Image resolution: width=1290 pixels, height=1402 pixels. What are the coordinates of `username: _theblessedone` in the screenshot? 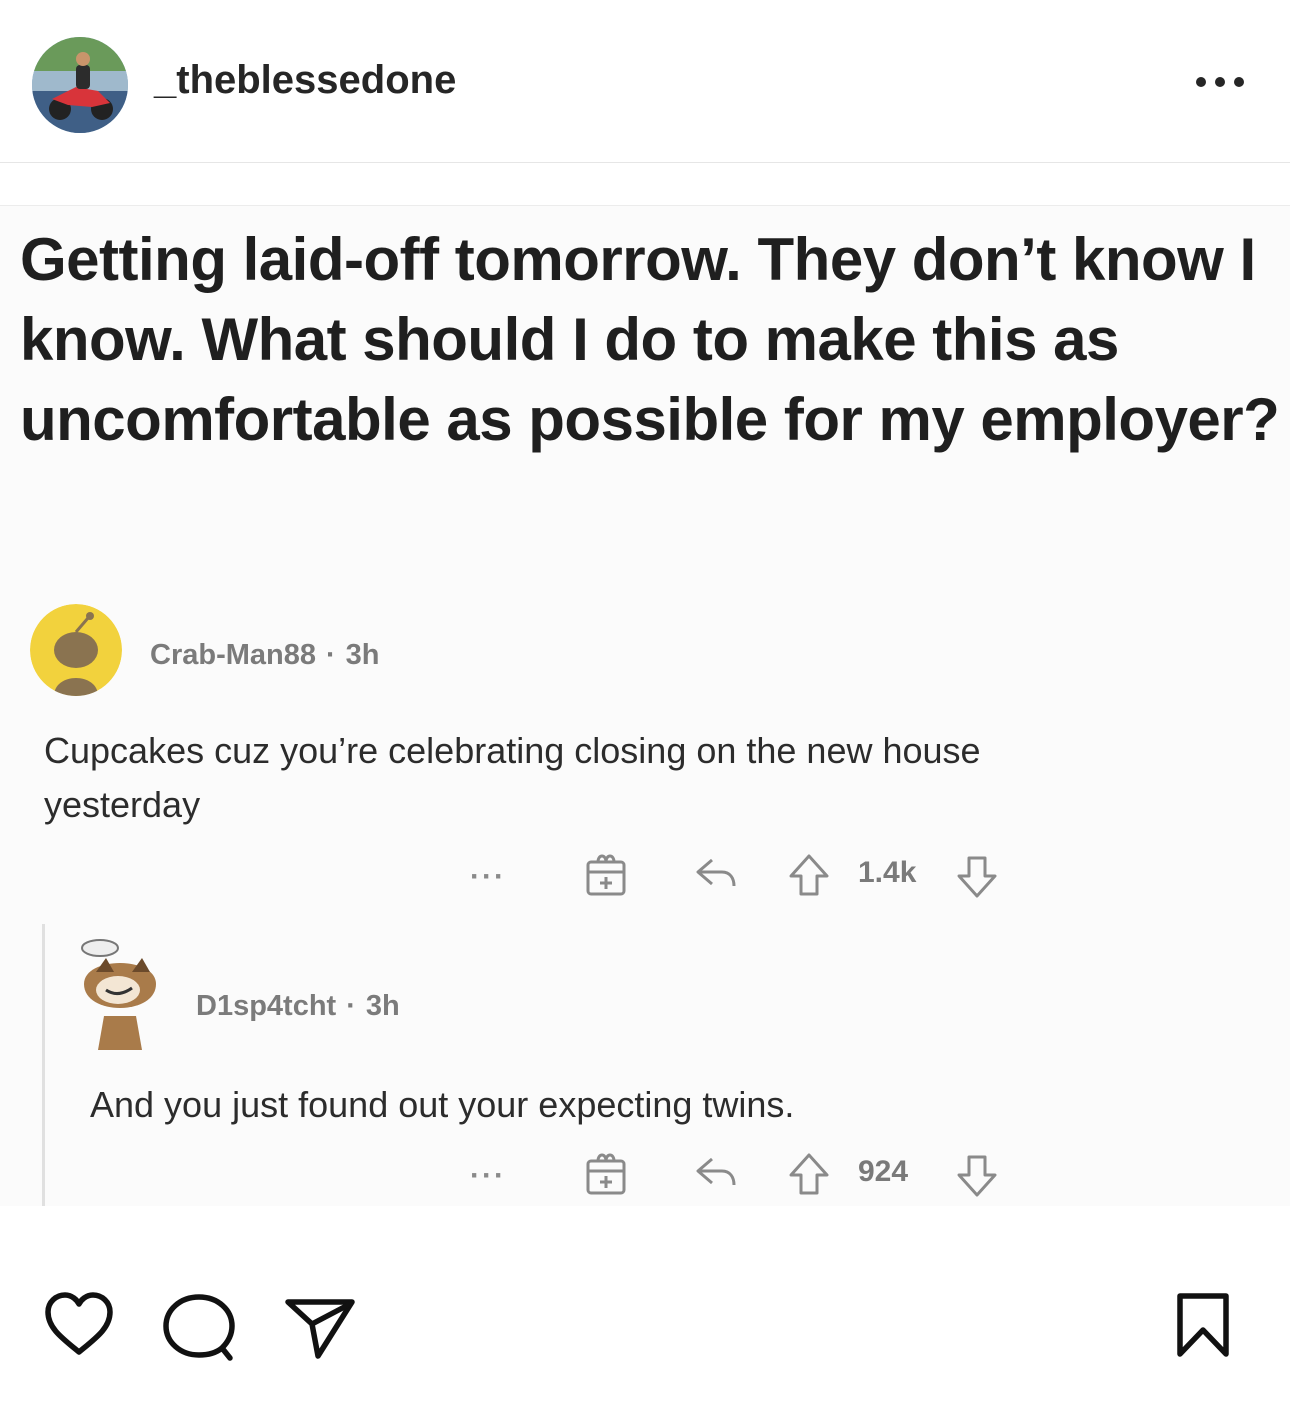 It's located at (305, 80).